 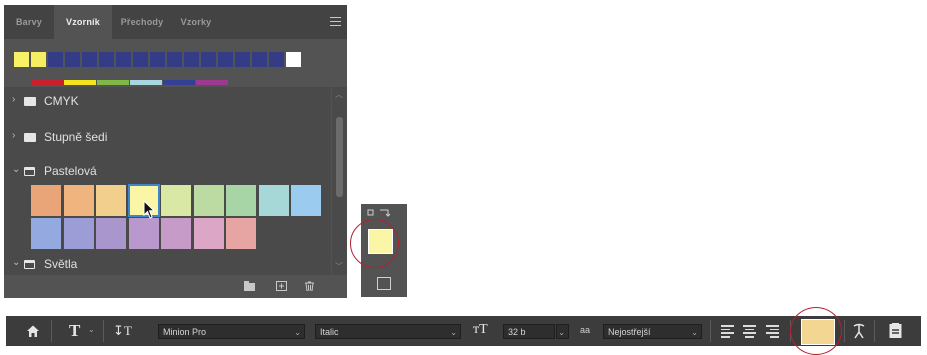 What do you see at coordinates (196, 22) in the screenshot?
I see `tab-vzorky: Vzorky` at bounding box center [196, 22].